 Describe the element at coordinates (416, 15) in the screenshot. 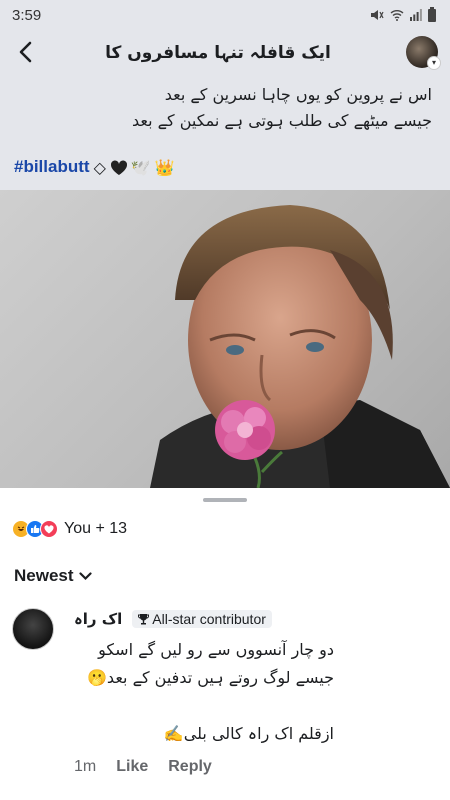

I see `signal-icon` at that location.